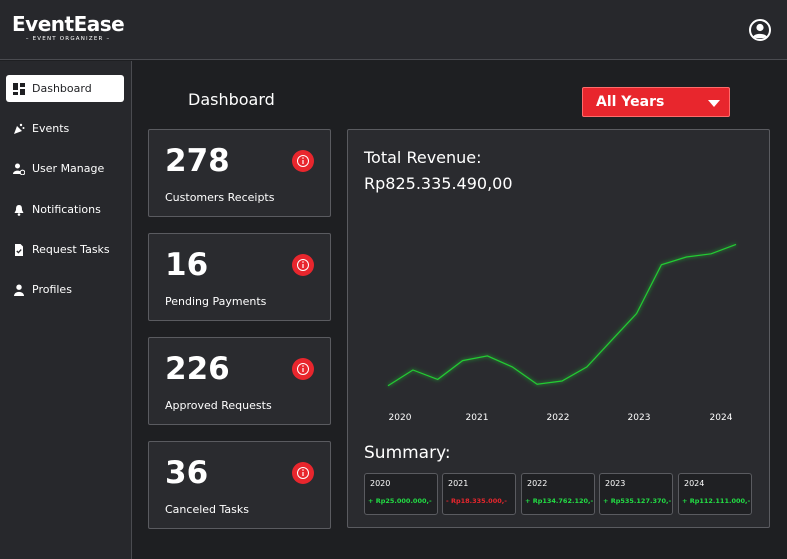 The image size is (787, 559). I want to click on sidebar-item-label: Notifications, so click(66, 209).